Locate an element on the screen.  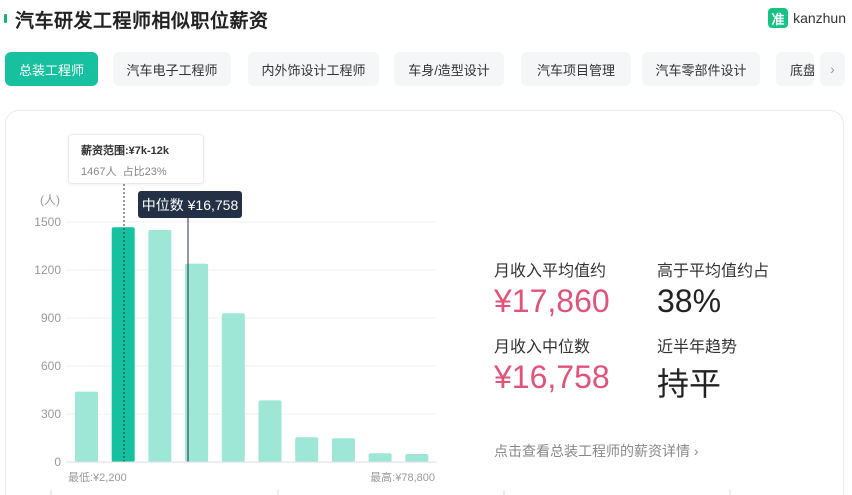
stat-average-label: 月收入平均值约 is located at coordinates (550, 271).